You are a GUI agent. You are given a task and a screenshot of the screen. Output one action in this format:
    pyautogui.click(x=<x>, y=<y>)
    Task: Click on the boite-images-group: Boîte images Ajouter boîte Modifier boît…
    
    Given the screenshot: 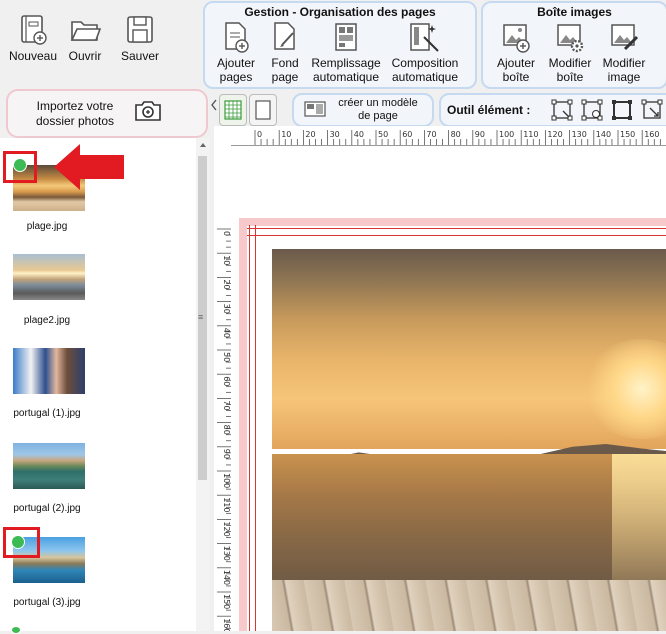 What is the action you would take?
    pyautogui.click(x=573, y=45)
    